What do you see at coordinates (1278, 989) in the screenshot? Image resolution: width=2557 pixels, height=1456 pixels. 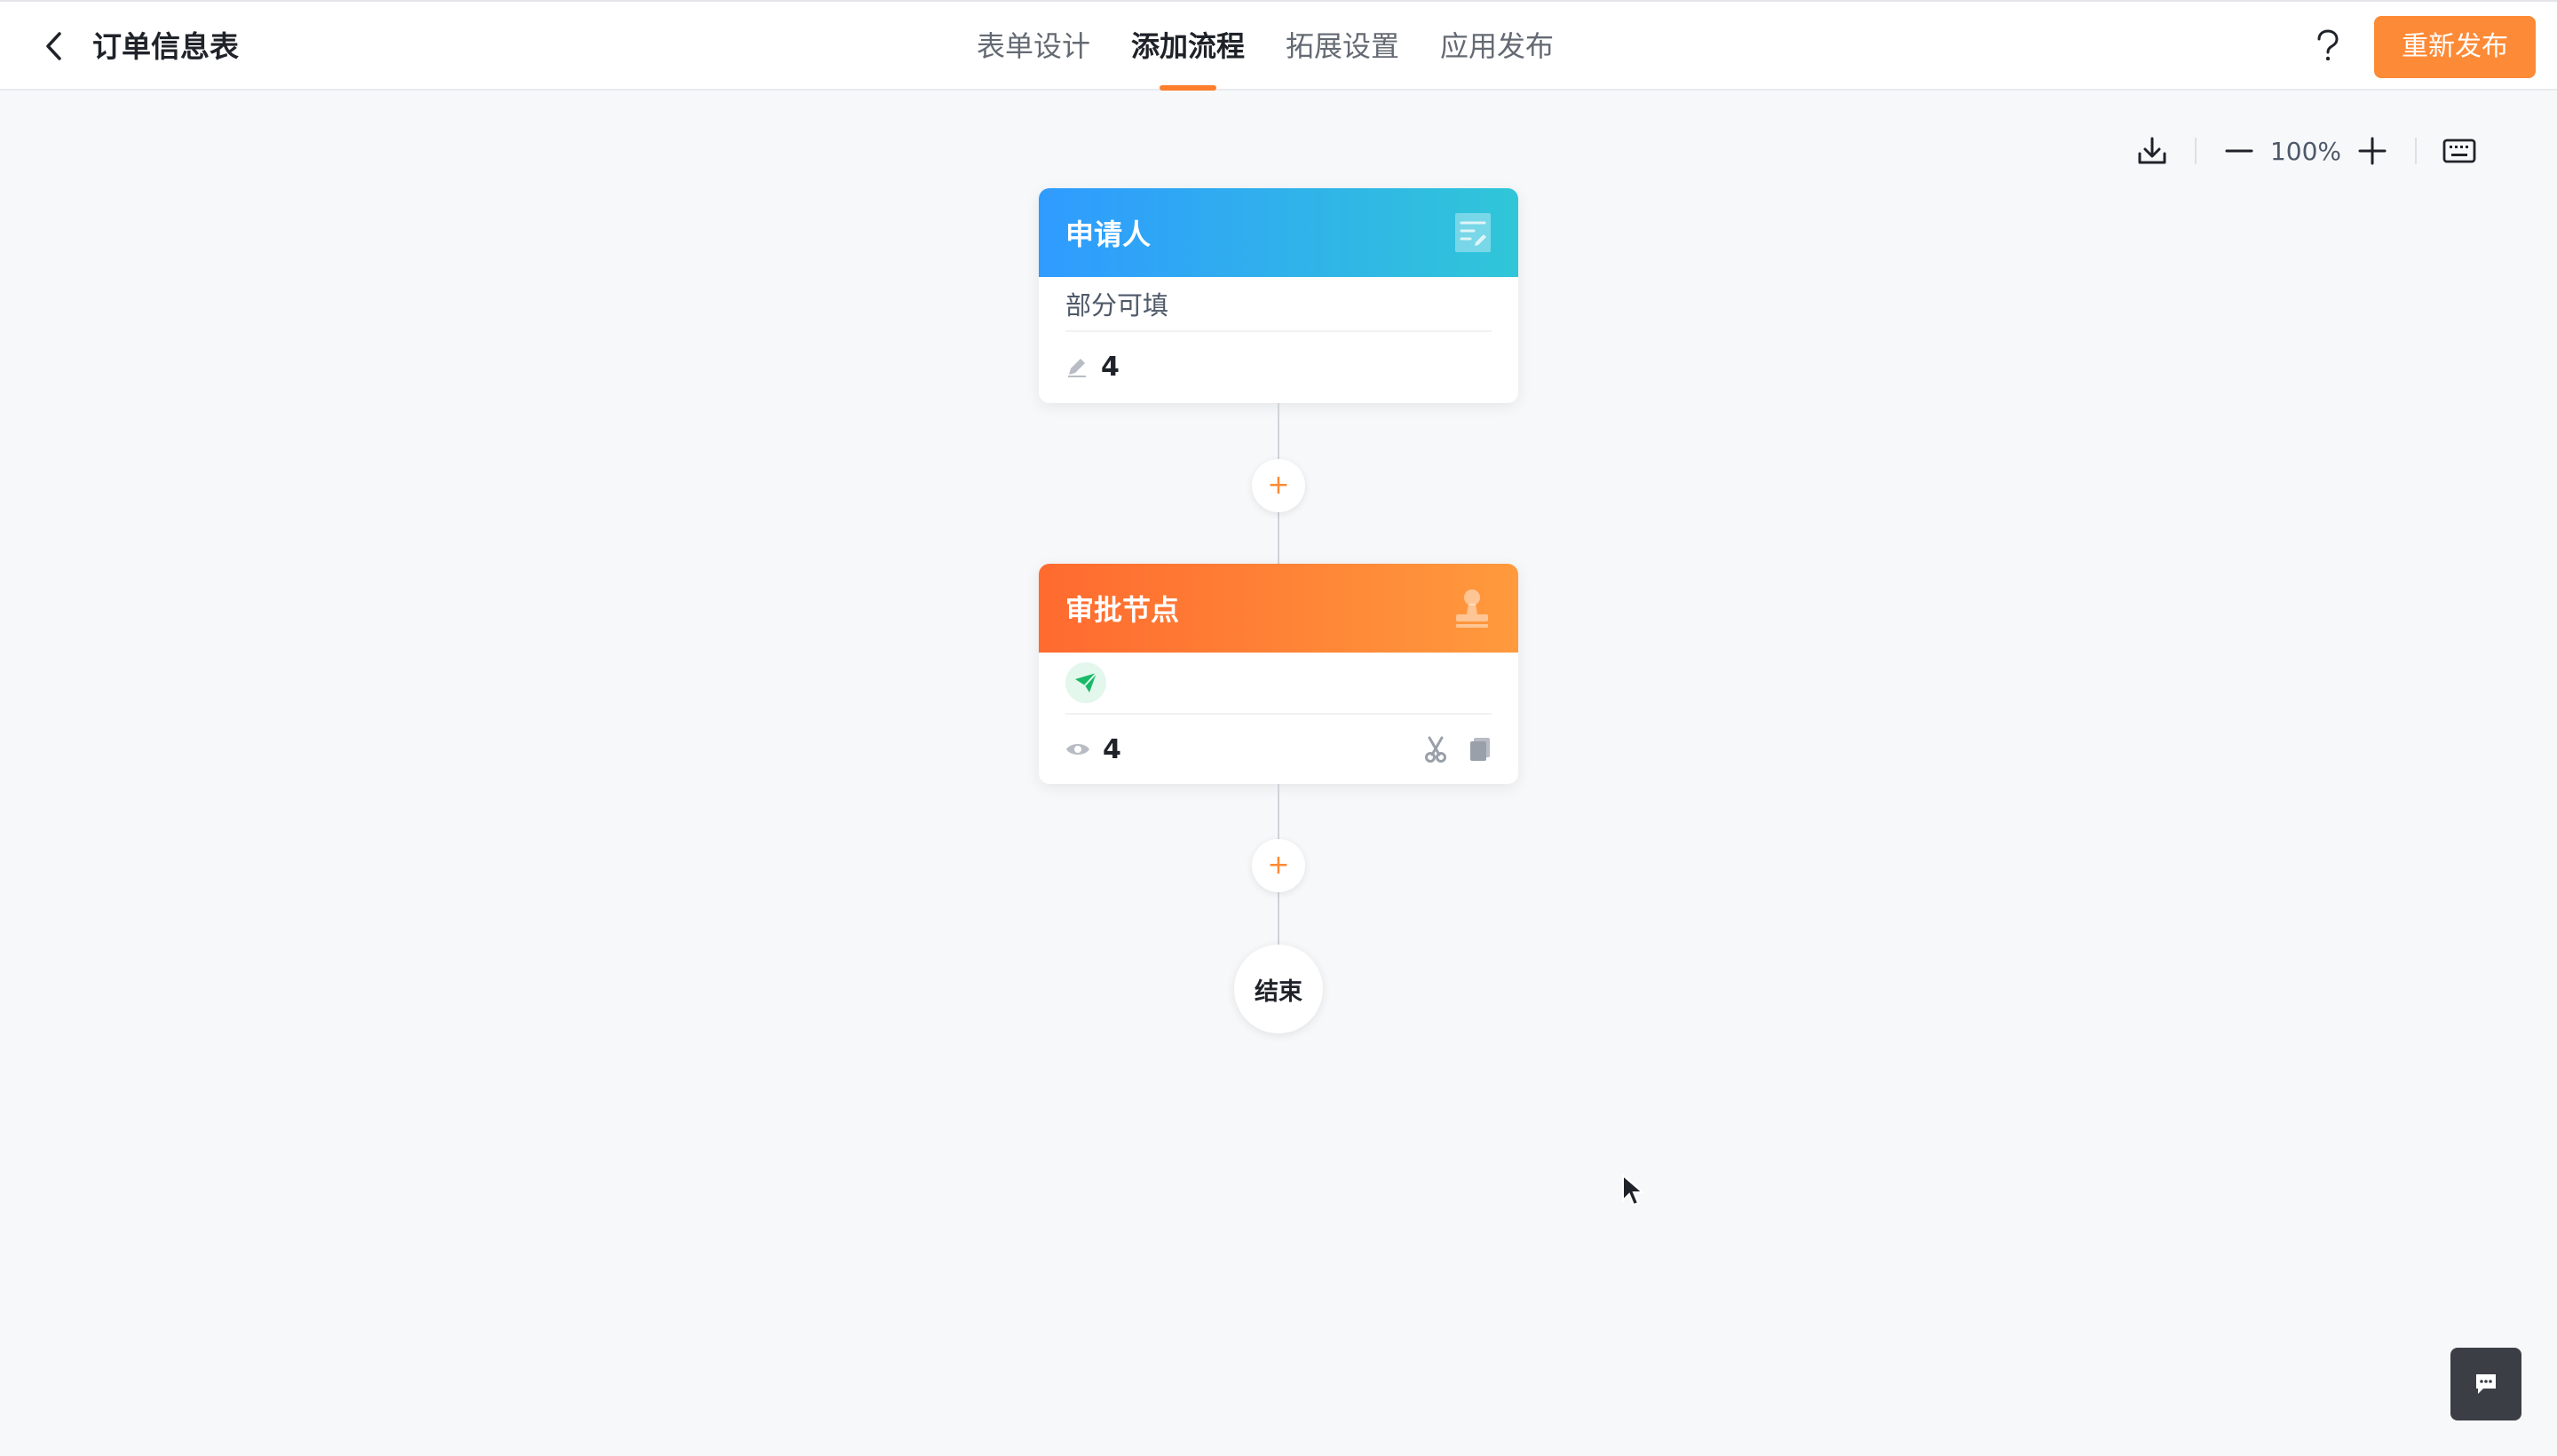 I see `end-node: 结束` at bounding box center [1278, 989].